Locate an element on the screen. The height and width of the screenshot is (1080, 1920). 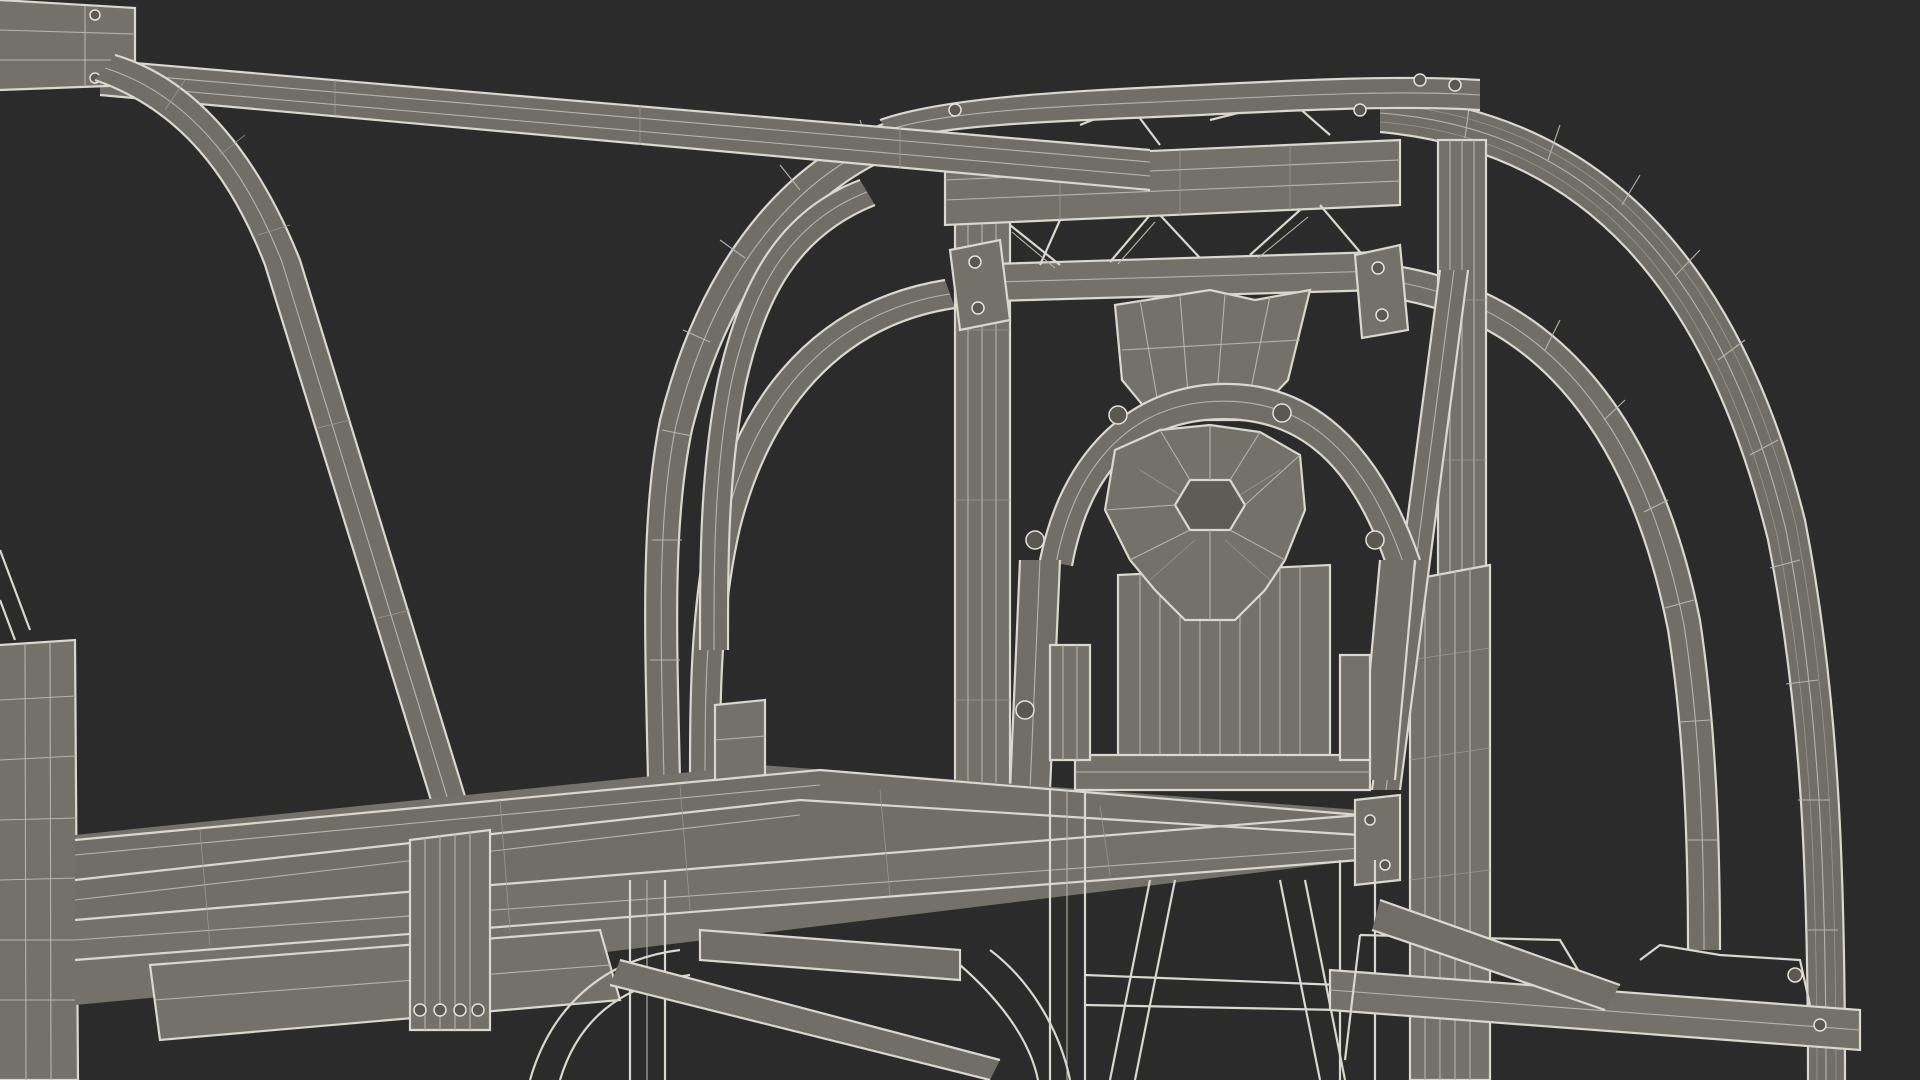
rear-post-left is located at coordinates (1070, 702).